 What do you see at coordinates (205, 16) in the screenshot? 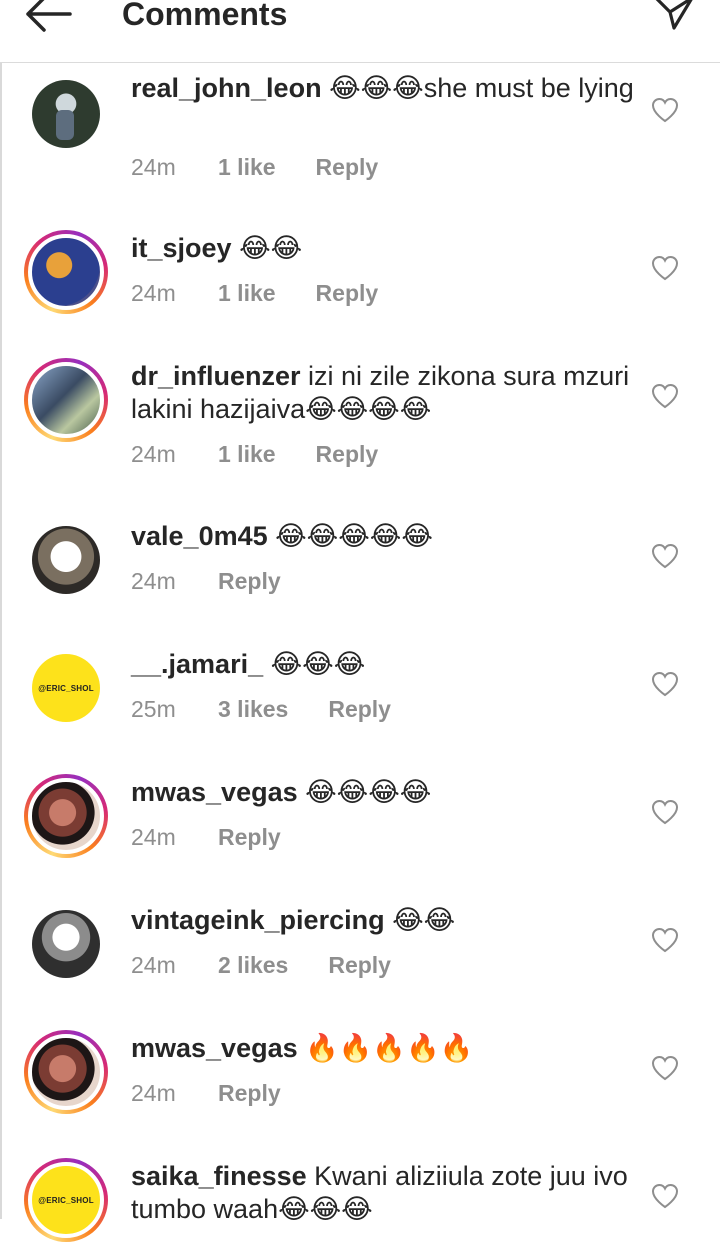
I see `page-title: Comments` at bounding box center [205, 16].